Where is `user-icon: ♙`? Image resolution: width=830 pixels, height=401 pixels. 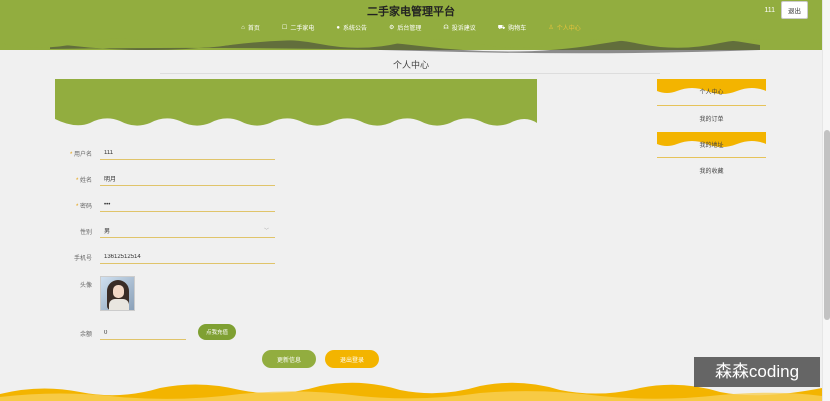 user-icon: ♙ is located at coordinates (551, 28).